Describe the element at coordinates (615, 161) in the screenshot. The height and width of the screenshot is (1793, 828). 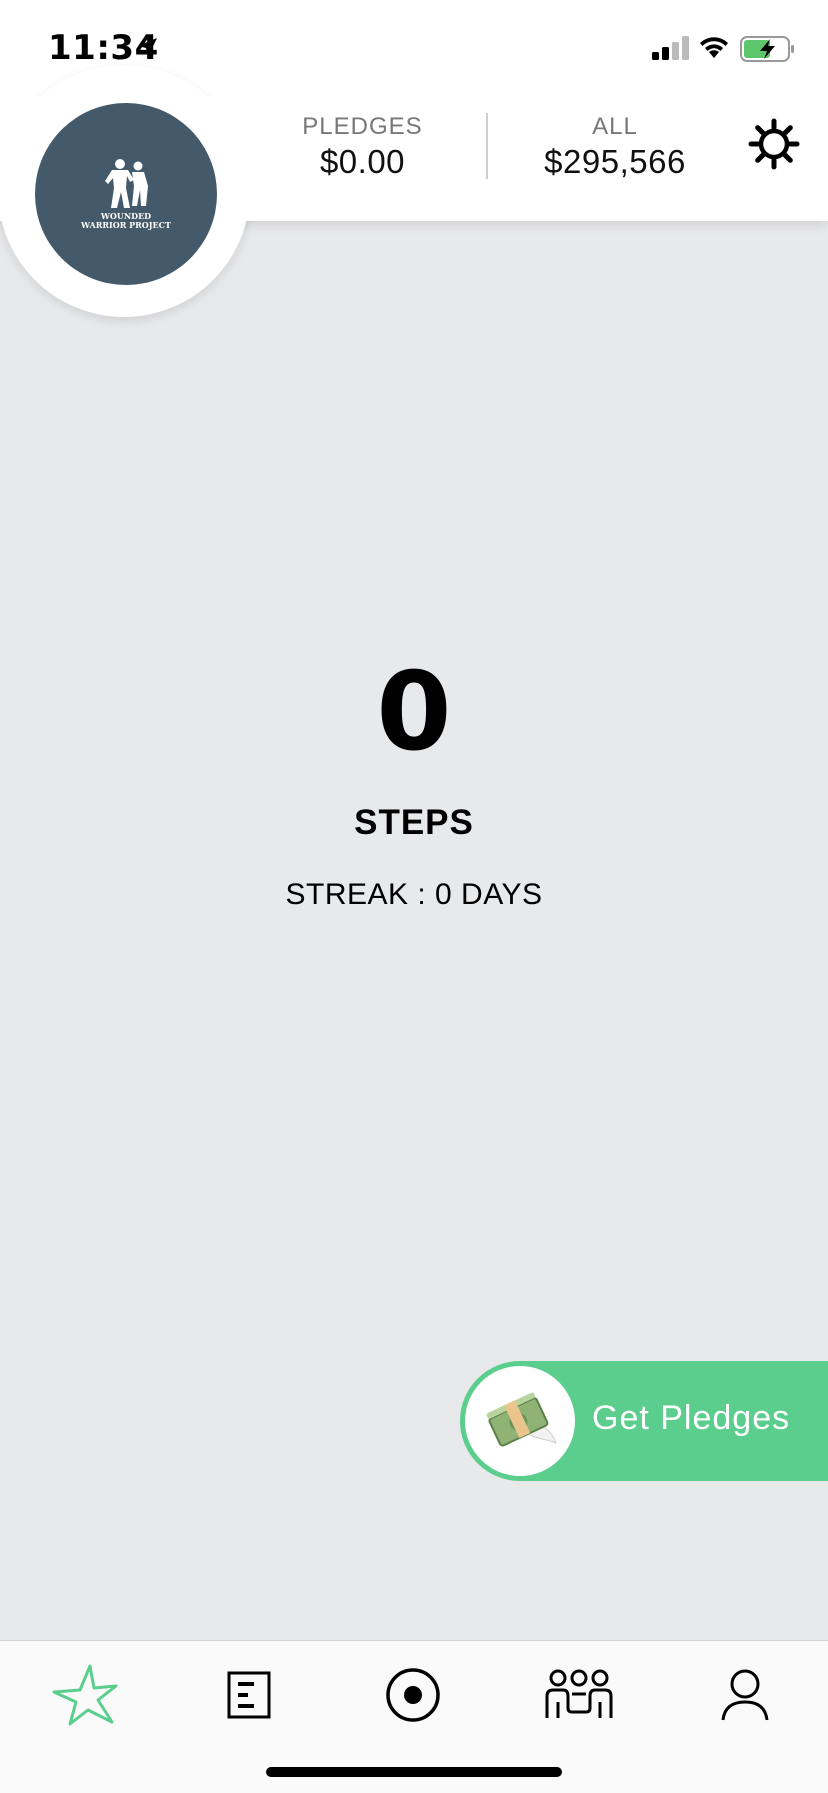
I see `all-value: $295,566` at that location.